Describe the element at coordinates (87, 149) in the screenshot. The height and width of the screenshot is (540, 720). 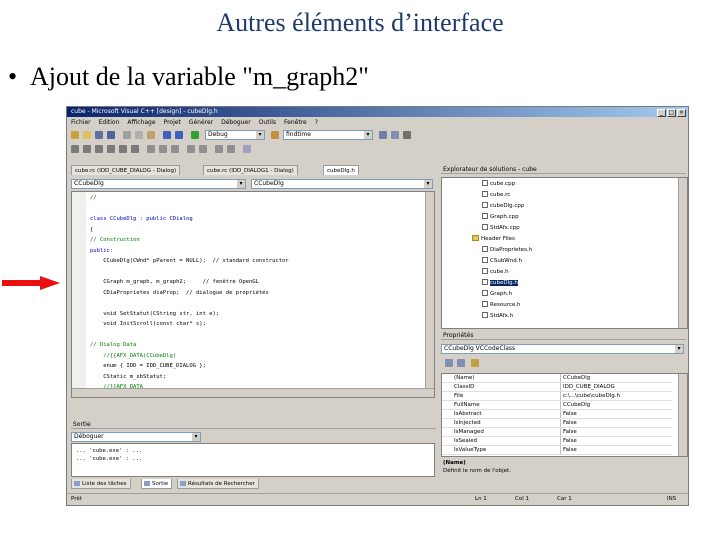
I see `align-center-icon` at that location.